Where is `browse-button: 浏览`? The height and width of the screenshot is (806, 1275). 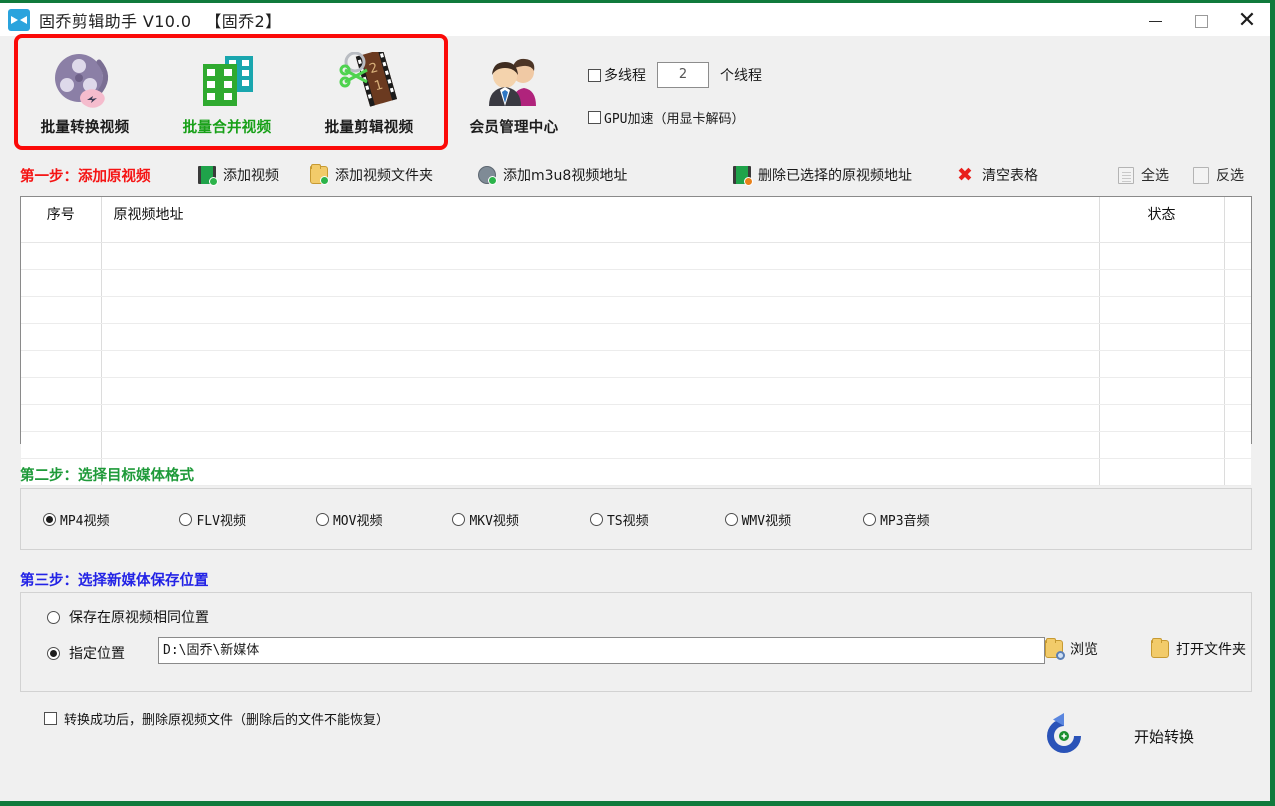
browse-button: 浏览 is located at coordinates (1071, 649).